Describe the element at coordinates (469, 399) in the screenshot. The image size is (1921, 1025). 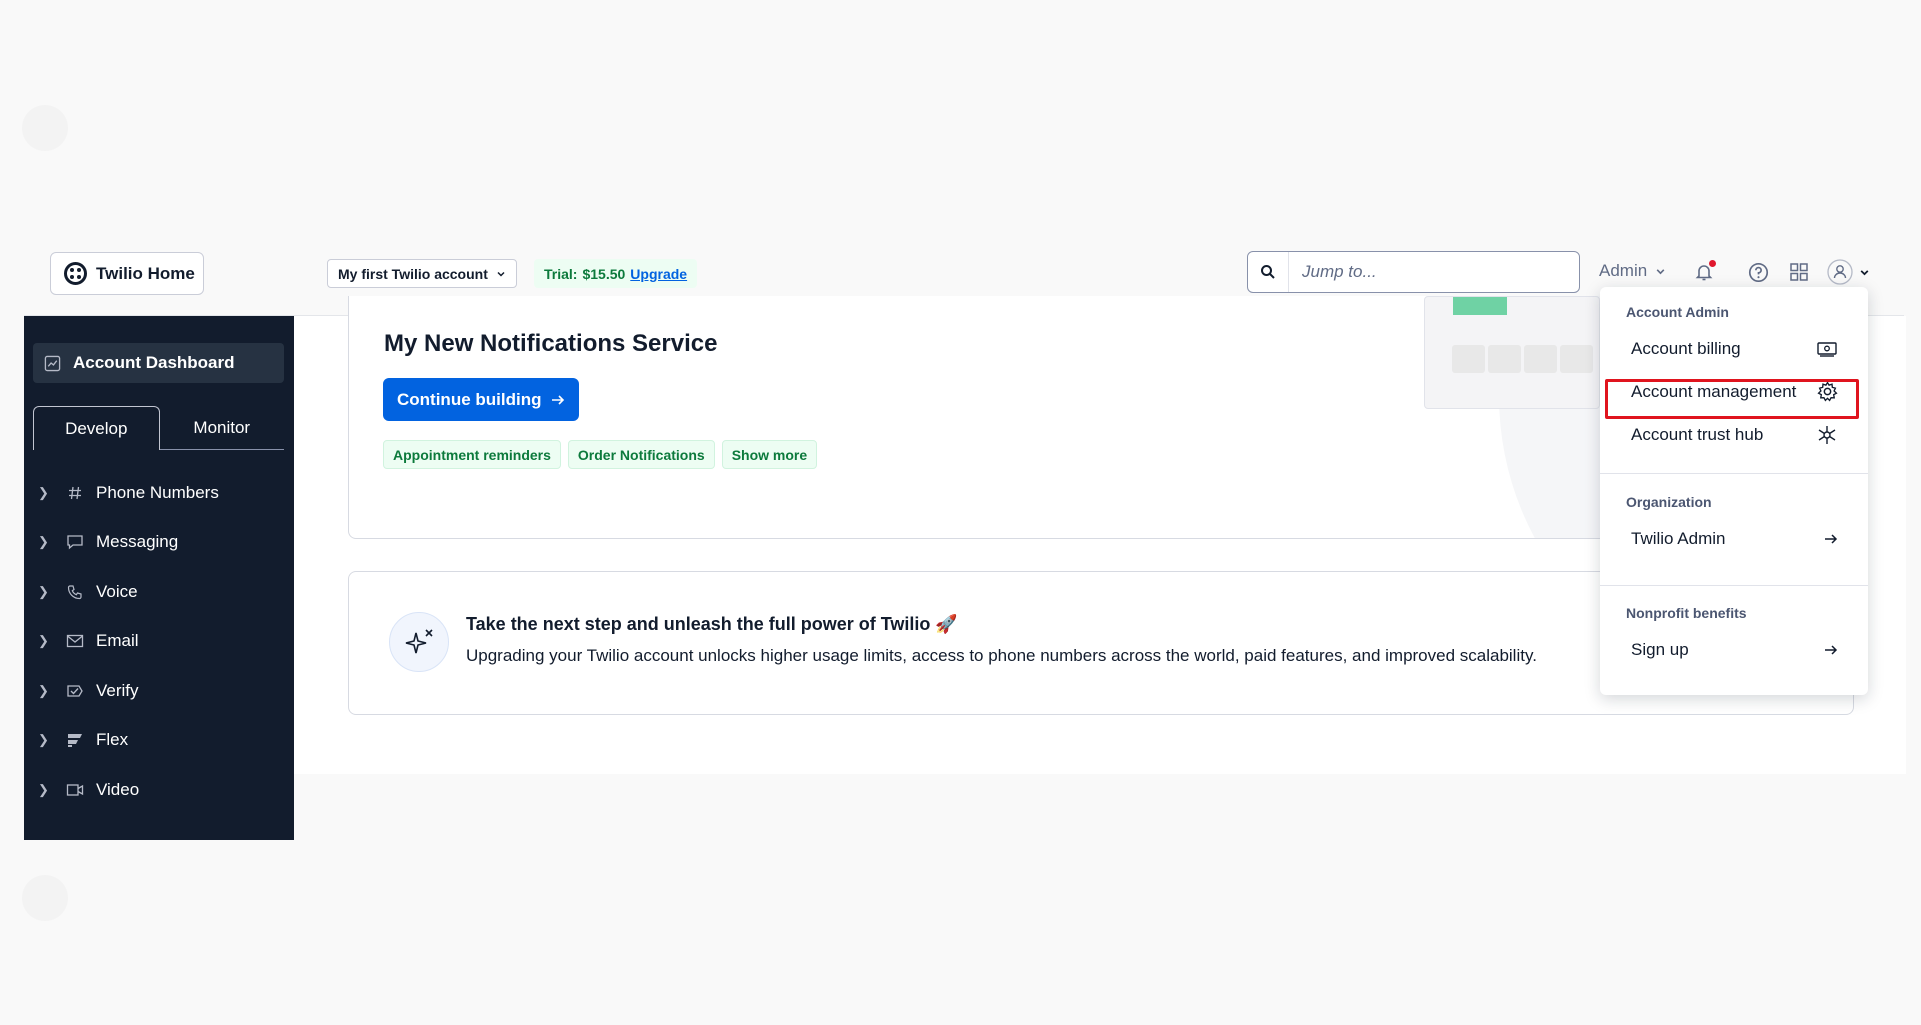
I see `continue-label: Continue building` at that location.